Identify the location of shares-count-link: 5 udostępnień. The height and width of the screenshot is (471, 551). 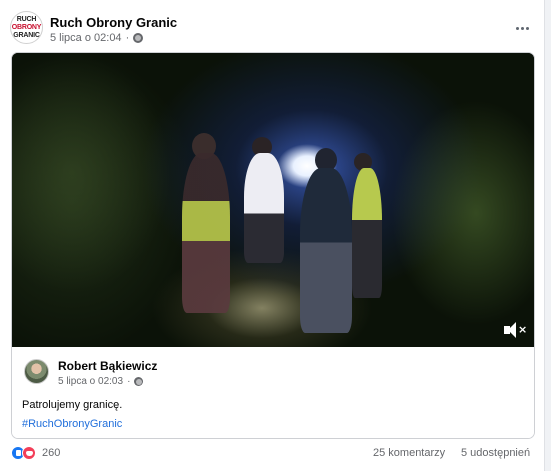
(495, 453).